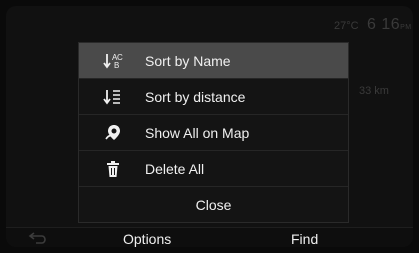  Describe the element at coordinates (116, 65) in the screenshot. I see `svg-text: B` at that location.